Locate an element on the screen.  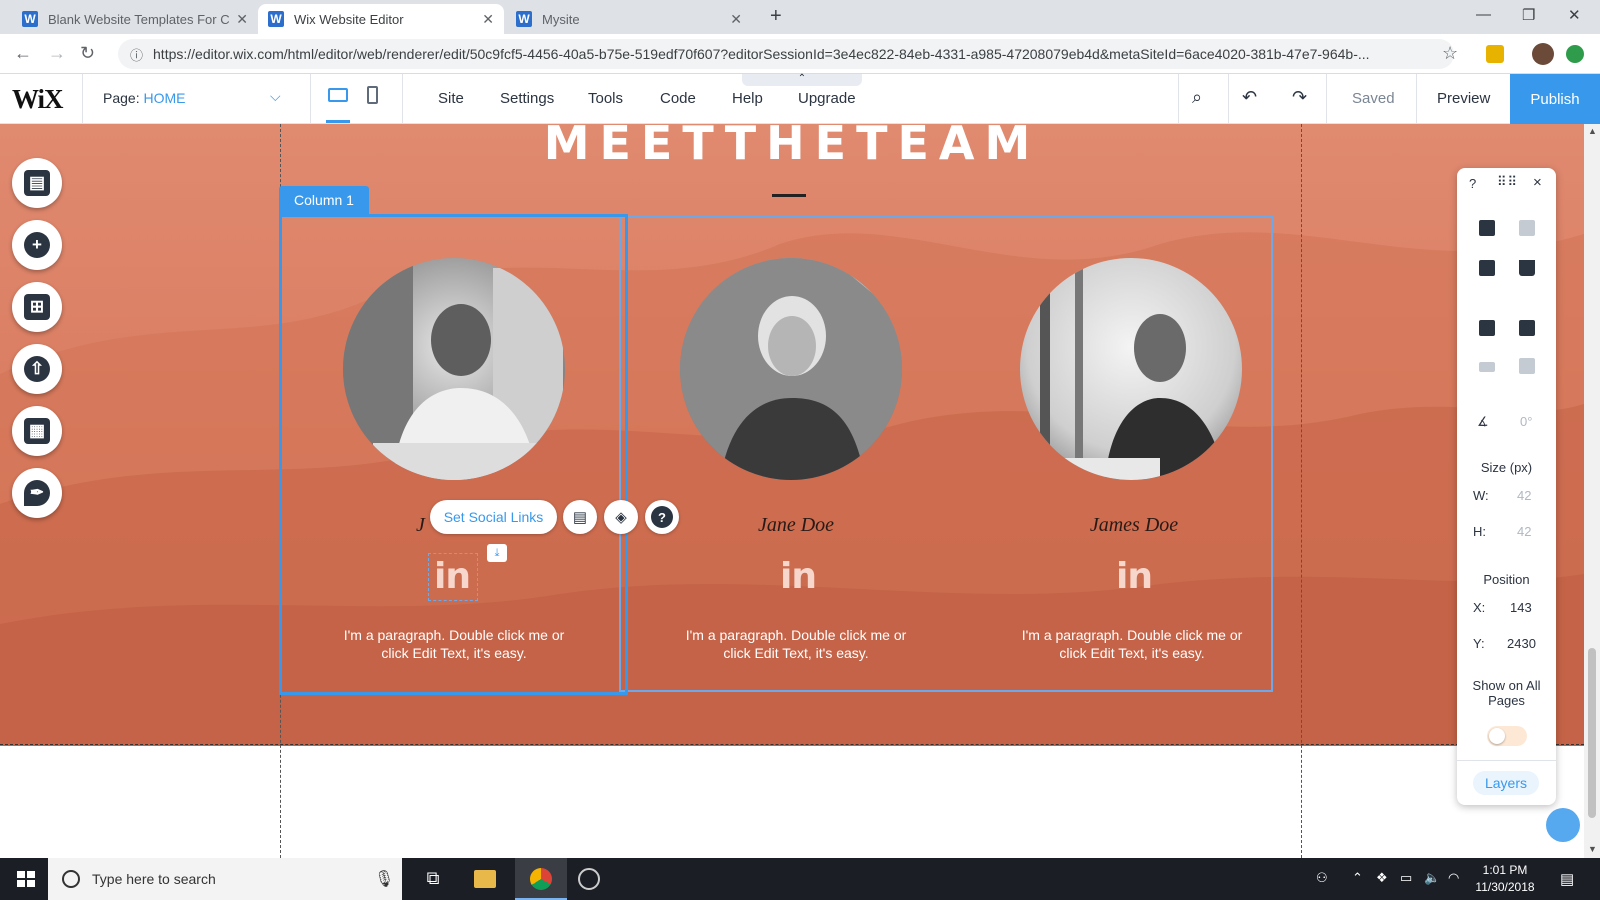
x-field: 143 is located at coordinates (1521, 607).